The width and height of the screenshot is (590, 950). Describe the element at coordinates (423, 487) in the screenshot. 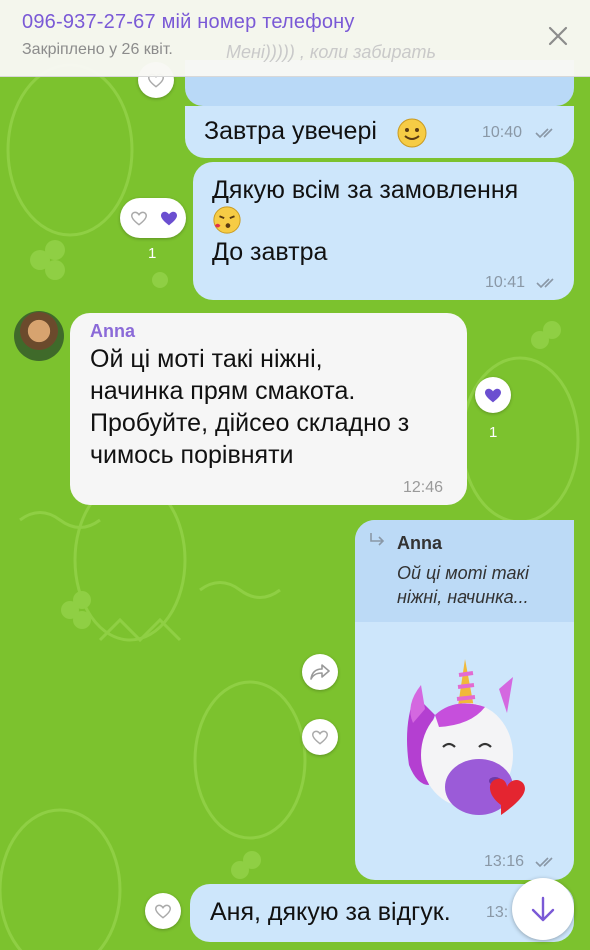

I see `message-time: 12:46` at that location.